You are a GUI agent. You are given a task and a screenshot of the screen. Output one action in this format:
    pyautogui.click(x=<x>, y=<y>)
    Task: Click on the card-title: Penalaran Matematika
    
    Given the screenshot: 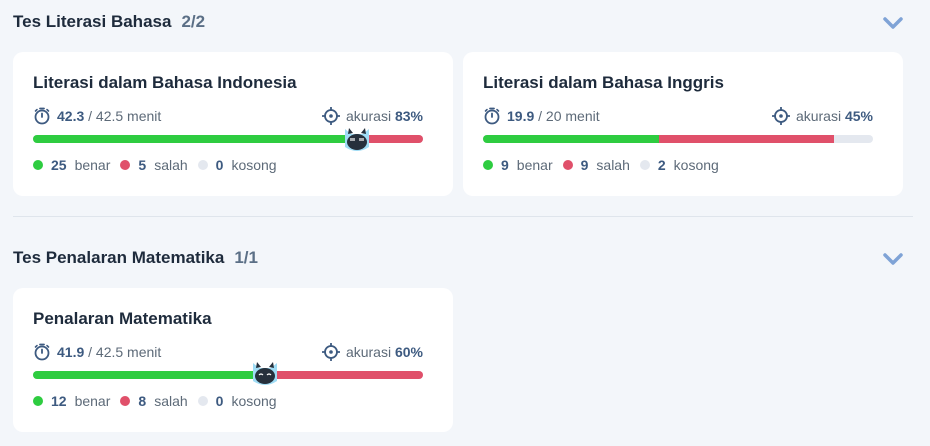 What is the action you would take?
    pyautogui.click(x=122, y=318)
    